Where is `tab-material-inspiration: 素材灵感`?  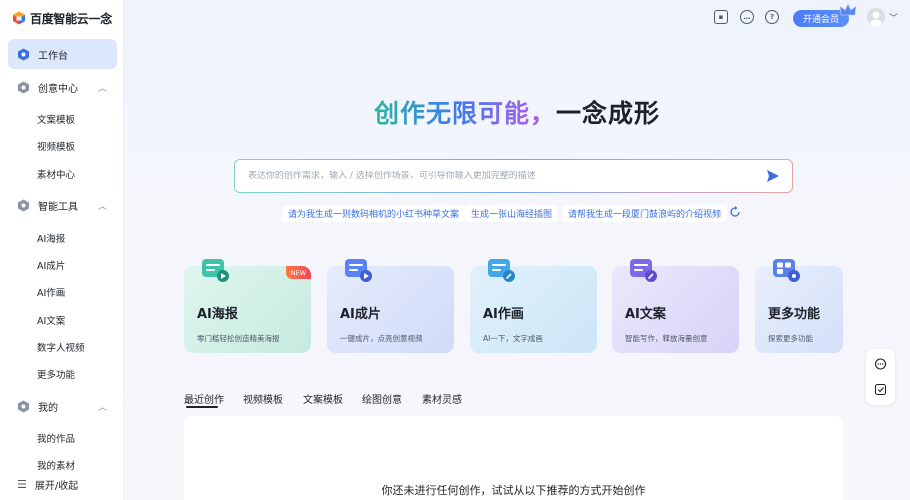 tab-material-inspiration: 素材灵感 is located at coordinates (442, 398).